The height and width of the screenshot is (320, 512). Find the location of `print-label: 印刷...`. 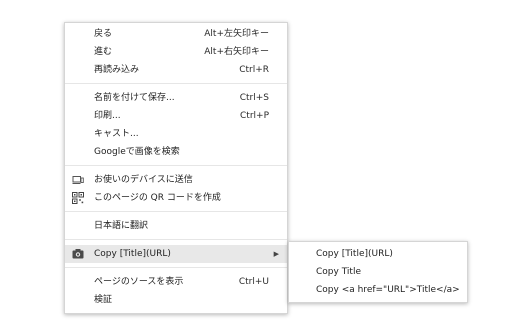

print-label: 印刷... is located at coordinates (107, 116).